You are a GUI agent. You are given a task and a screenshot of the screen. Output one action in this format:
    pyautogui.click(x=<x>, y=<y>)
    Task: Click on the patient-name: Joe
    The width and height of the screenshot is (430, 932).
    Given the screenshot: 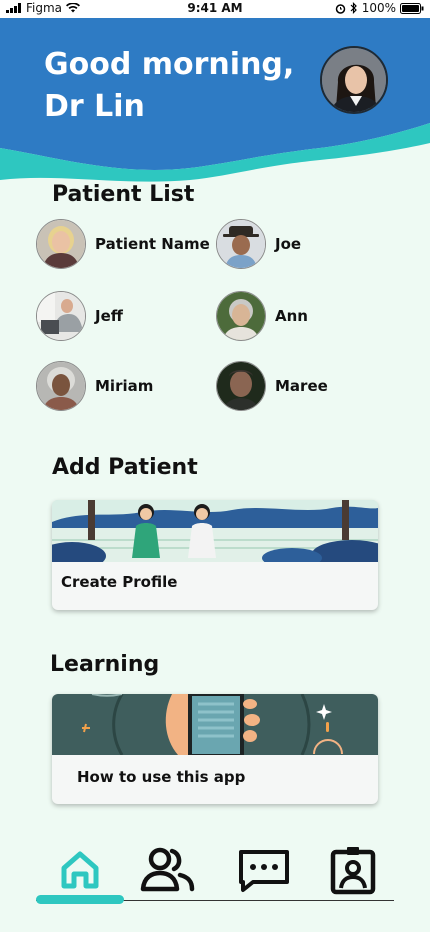 What is the action you would take?
    pyautogui.click(x=288, y=244)
    